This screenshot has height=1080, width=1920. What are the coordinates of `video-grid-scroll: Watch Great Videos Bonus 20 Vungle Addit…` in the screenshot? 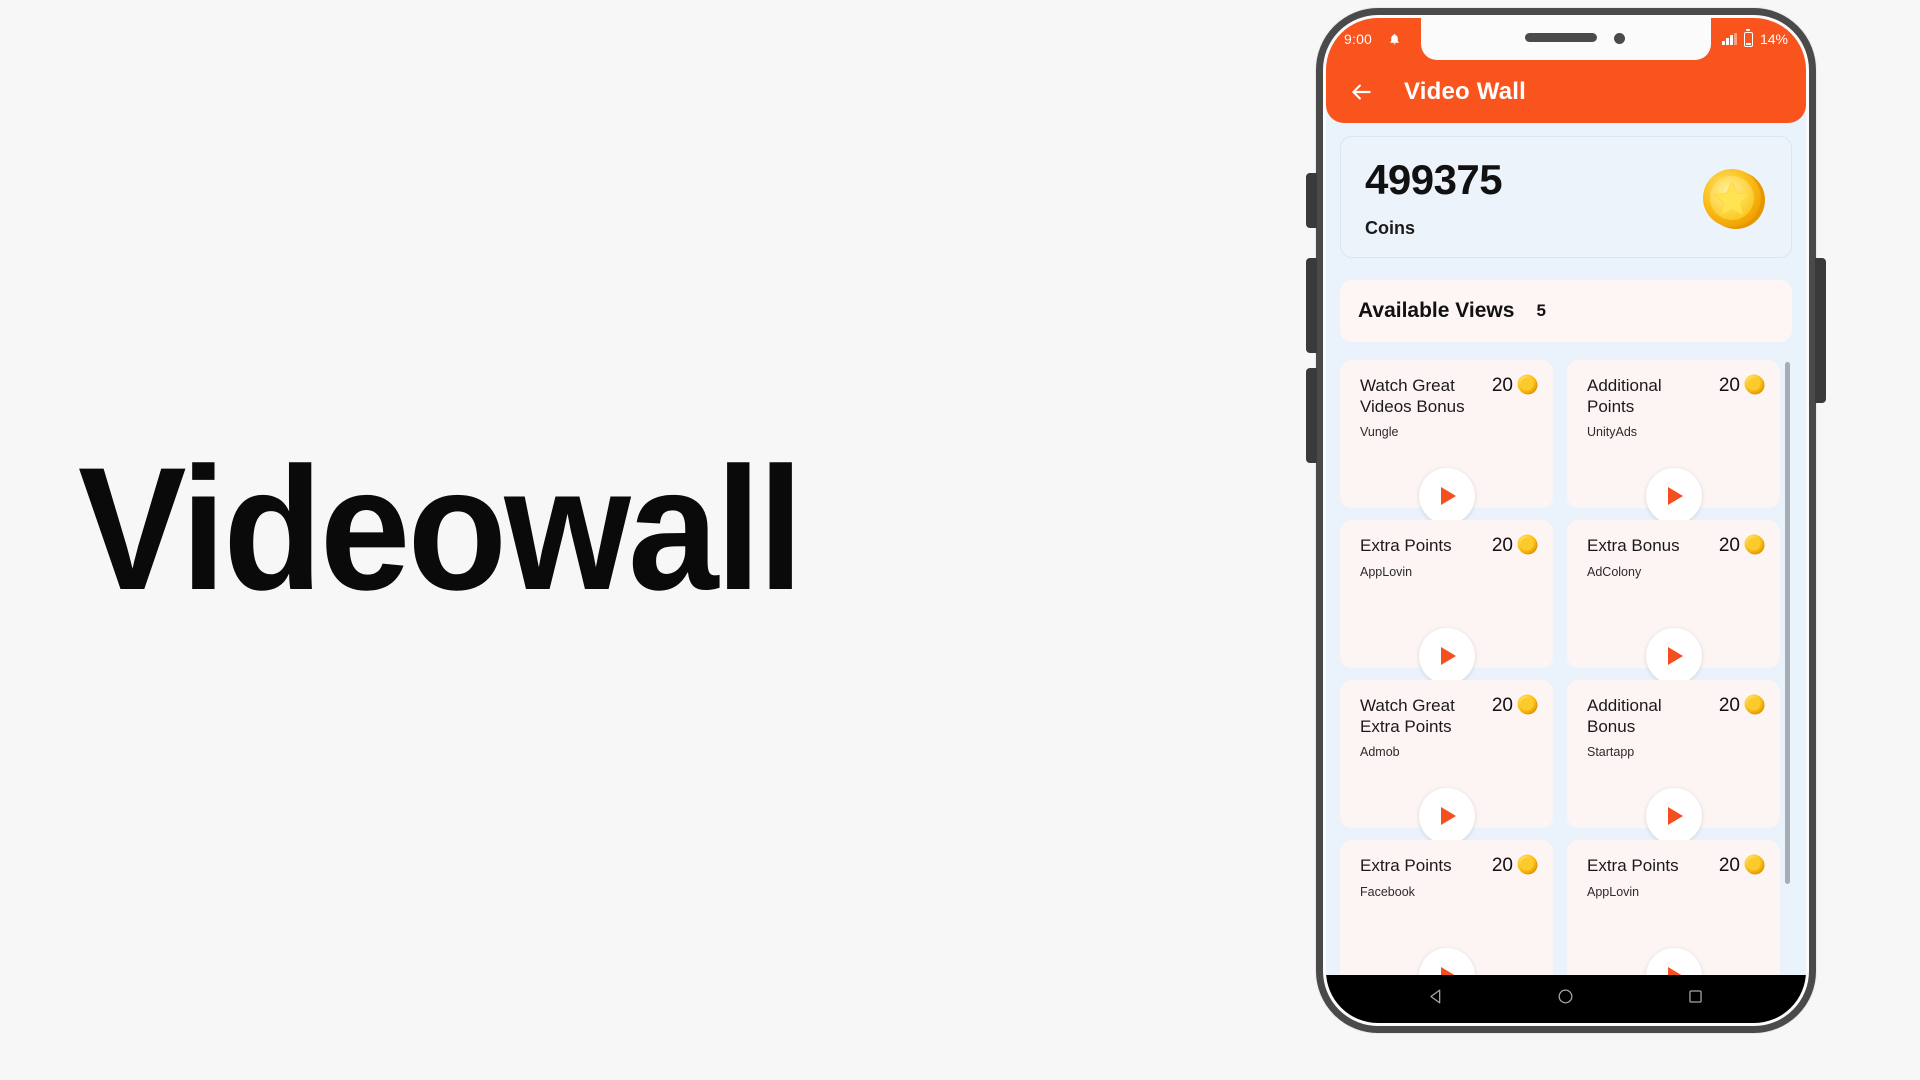 It's located at (1566, 667).